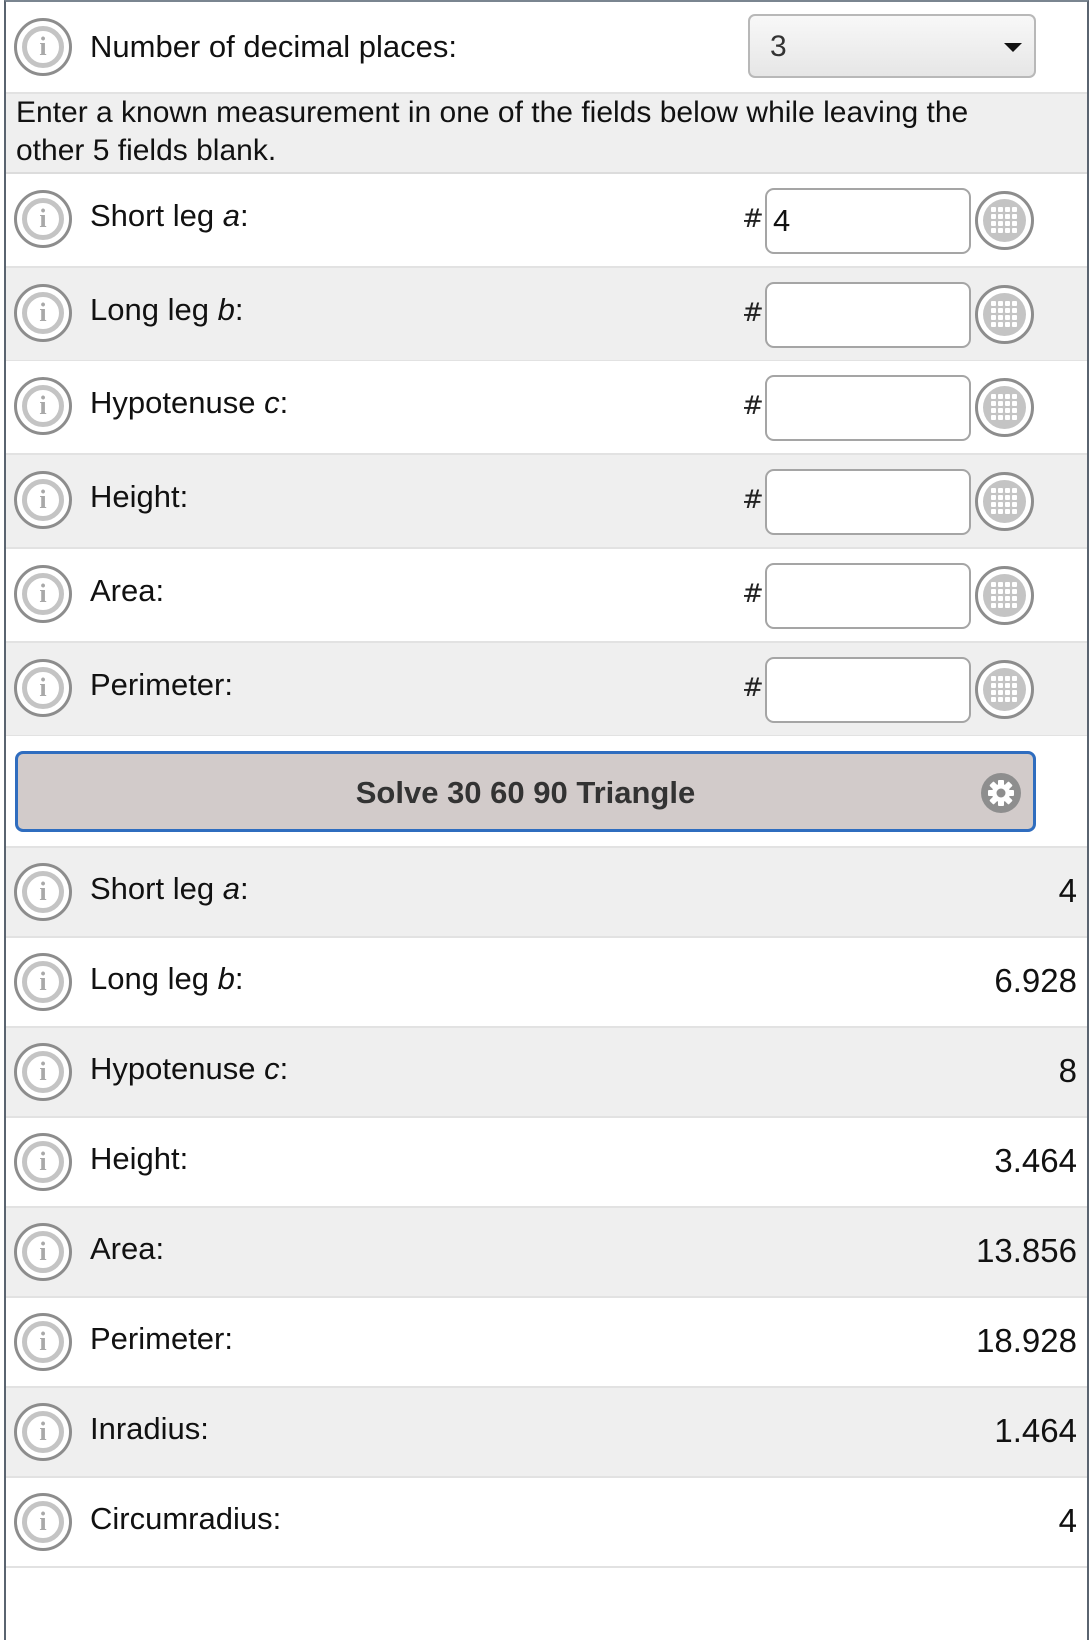 This screenshot has height=1640, width=1092. Describe the element at coordinates (546, 595) in the screenshot. I see `input-row: i Area: #` at that location.